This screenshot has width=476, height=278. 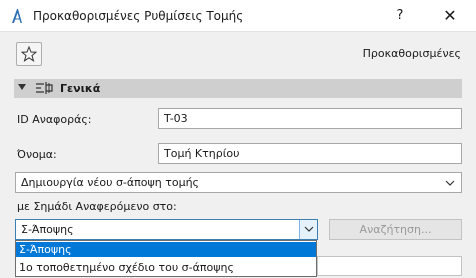 What do you see at coordinates (80, 88) in the screenshot?
I see `section-title: Γενικά` at bounding box center [80, 88].